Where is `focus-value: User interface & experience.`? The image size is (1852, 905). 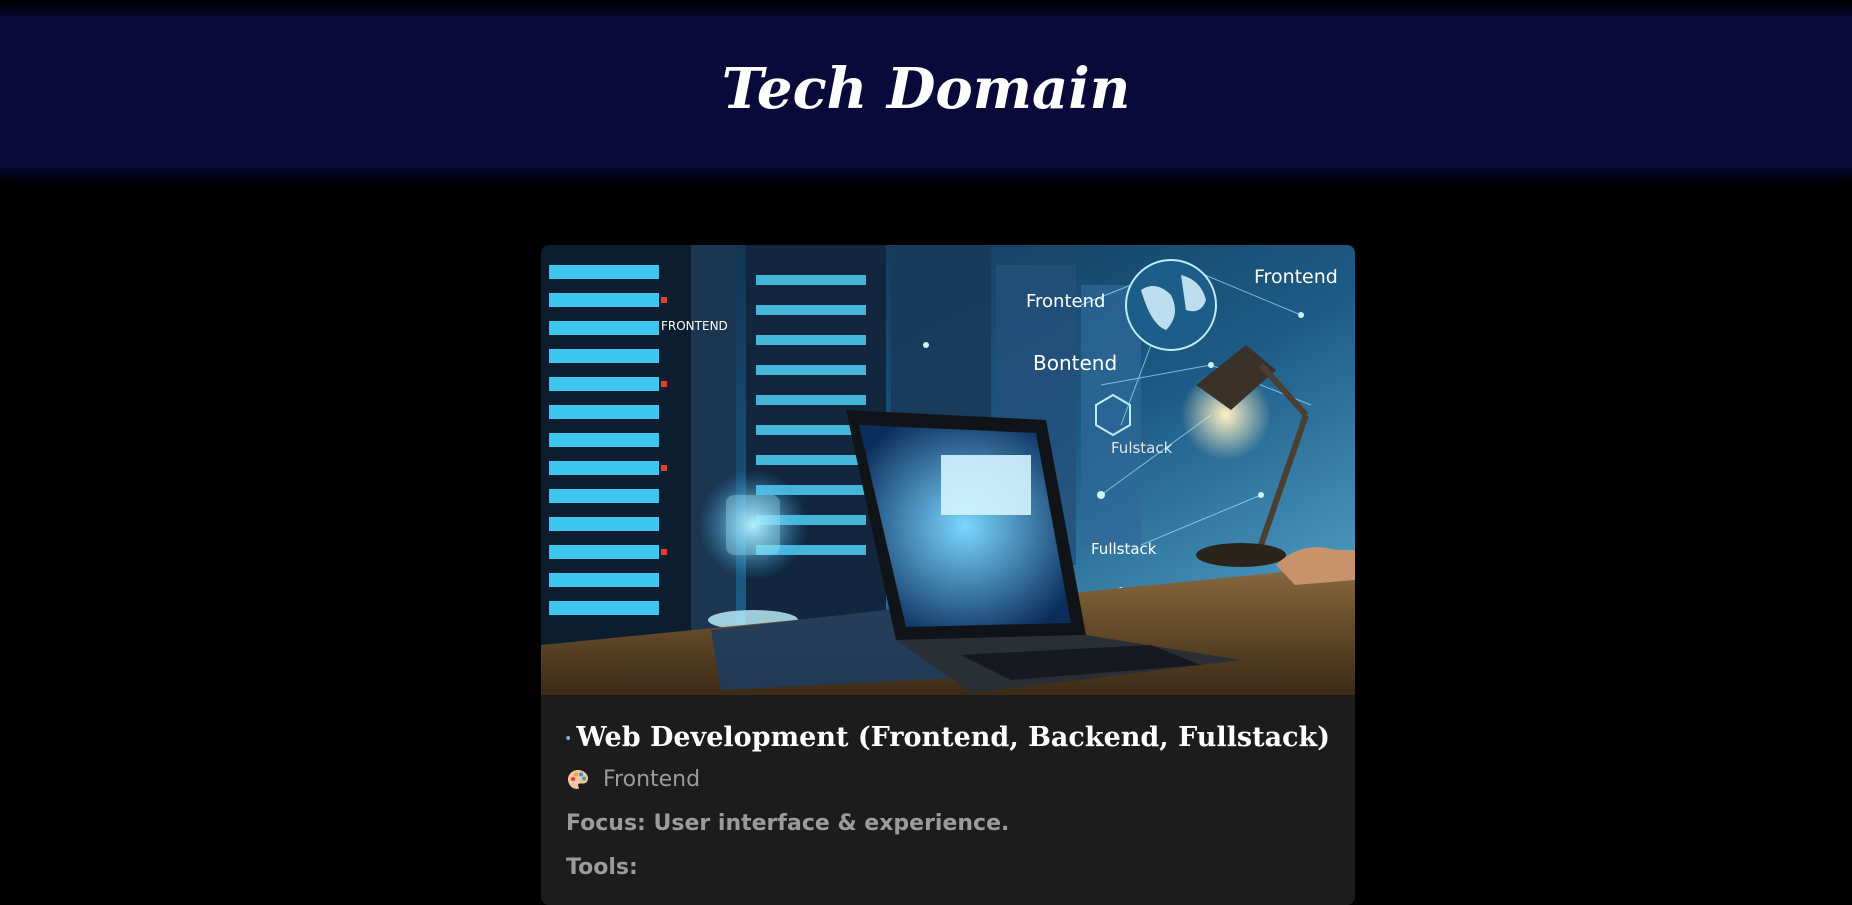
focus-value: User interface & experience. is located at coordinates (831, 823).